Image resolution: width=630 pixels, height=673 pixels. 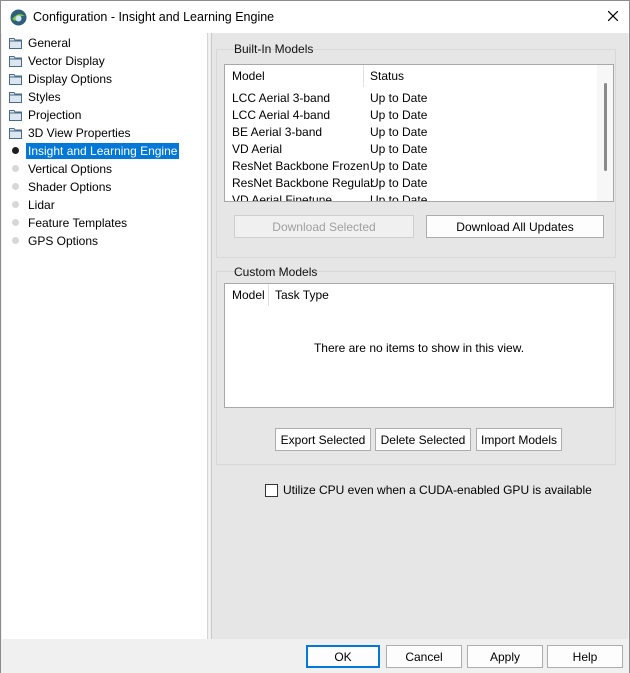 I want to click on nav-item-display-options: Display Options, so click(x=105, y=79).